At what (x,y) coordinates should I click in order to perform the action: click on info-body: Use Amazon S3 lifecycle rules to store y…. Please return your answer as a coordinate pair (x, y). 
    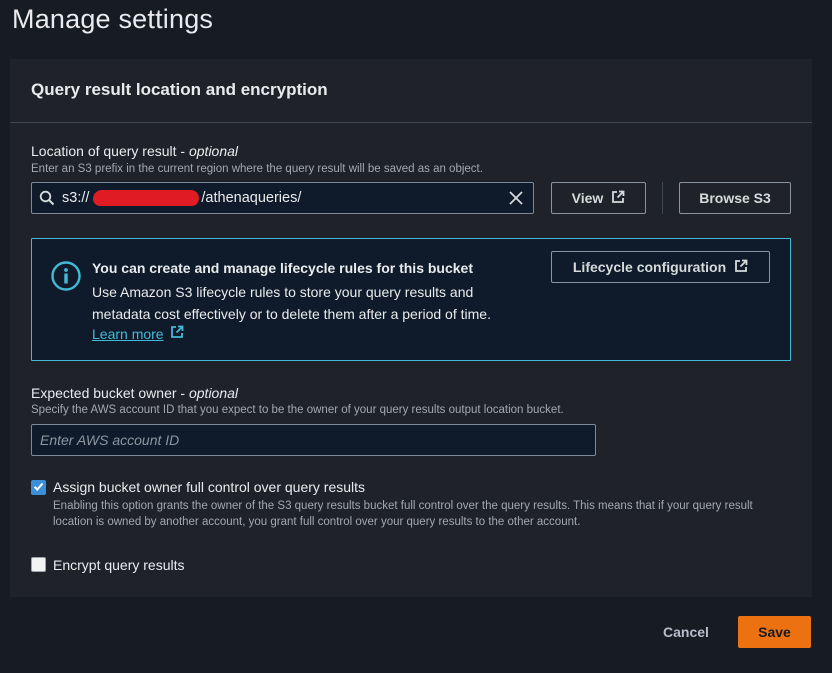
    Looking at the image, I should click on (291, 303).